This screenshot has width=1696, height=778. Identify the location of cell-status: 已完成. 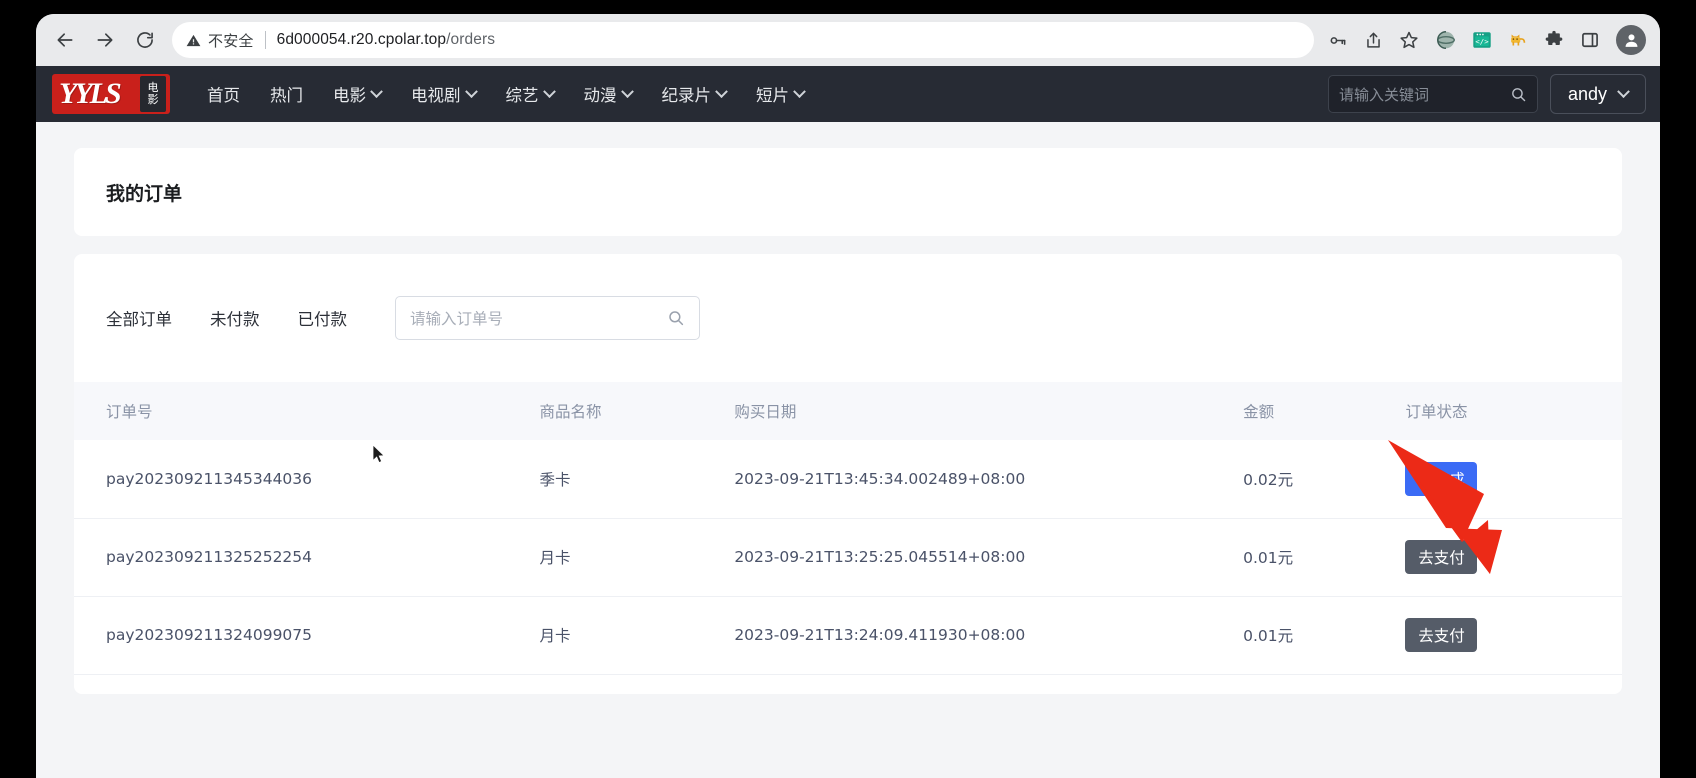
(1513, 479).